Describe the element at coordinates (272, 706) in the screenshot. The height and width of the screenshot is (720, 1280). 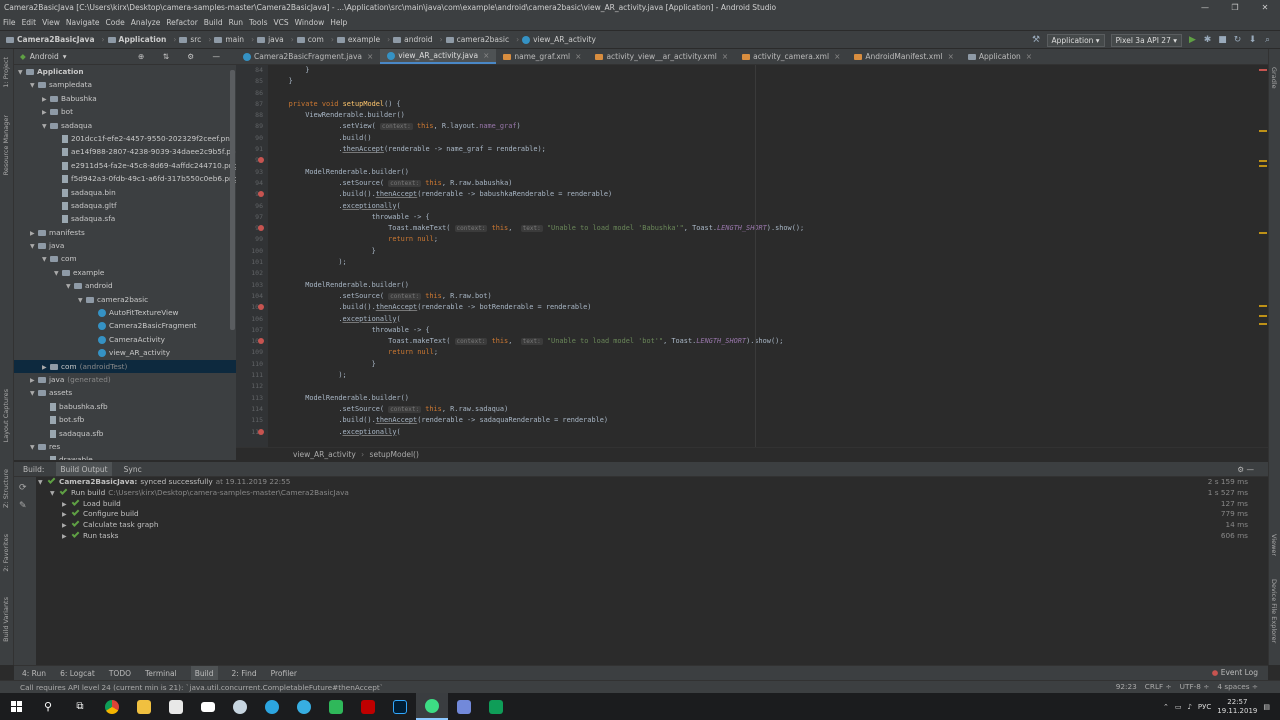
I see `telegram-icon` at that location.